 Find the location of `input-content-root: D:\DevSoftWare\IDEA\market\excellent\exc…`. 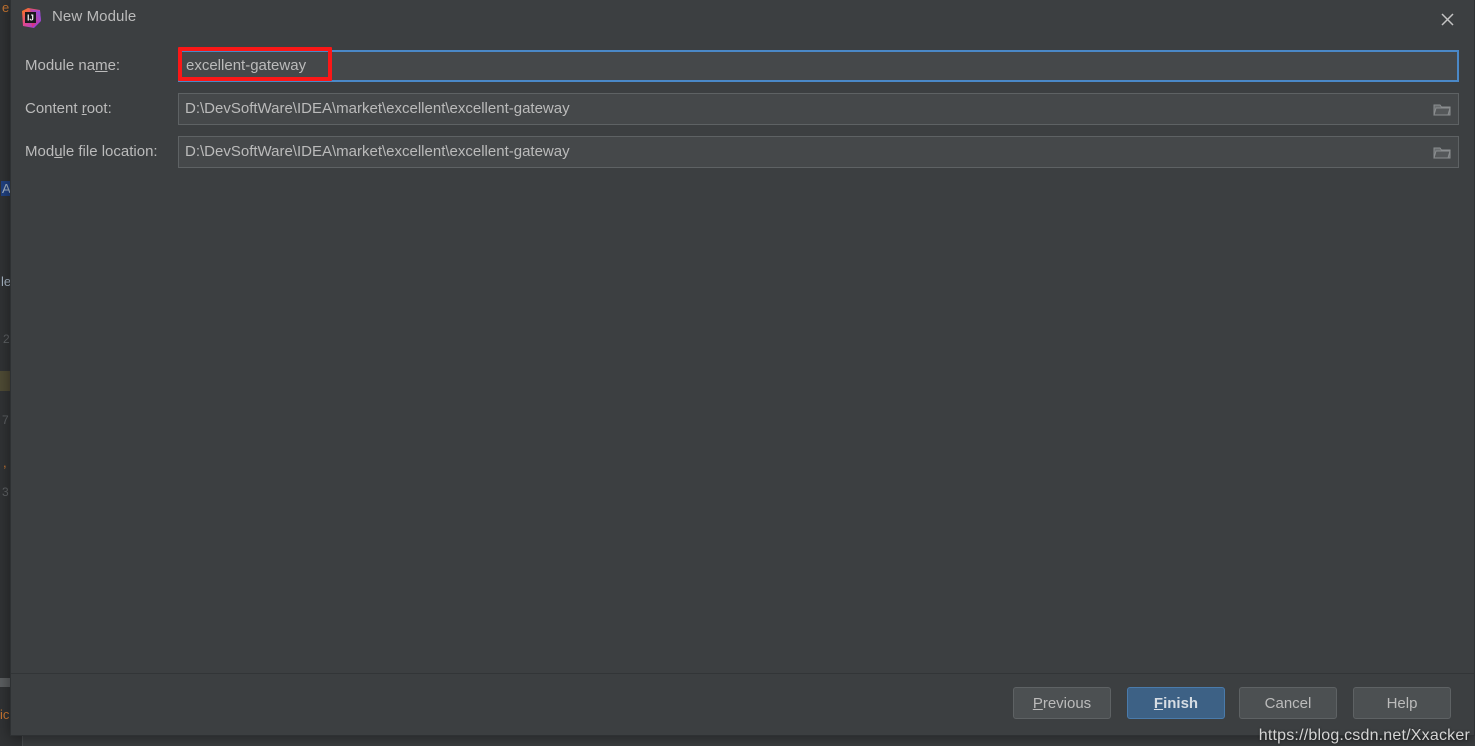

input-content-root: D:\DevSoftWare\IDEA\market\excellent\exc… is located at coordinates (818, 109).